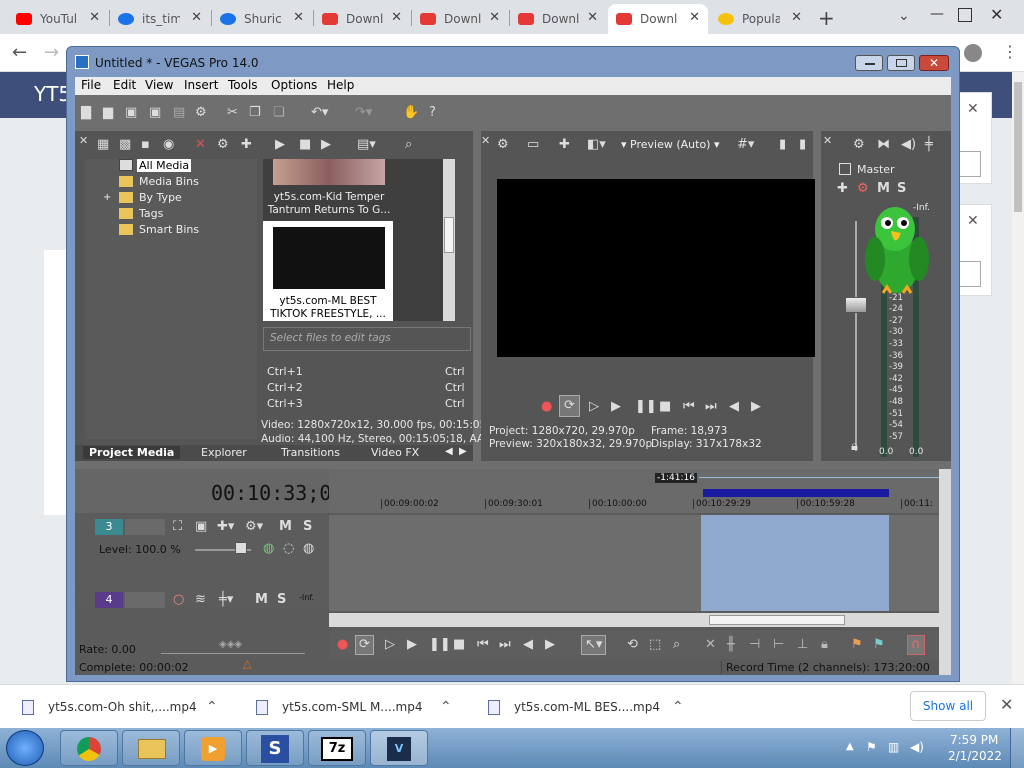  I want to click on snapping-icon: ∩, so click(916, 645).